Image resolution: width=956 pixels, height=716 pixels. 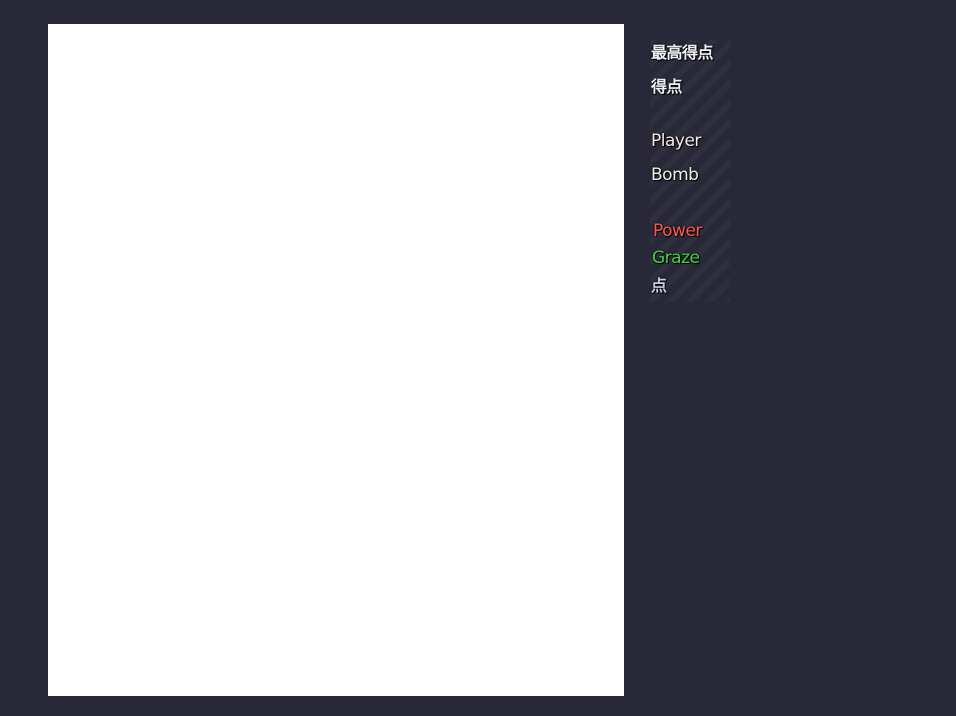 I want to click on power-label: Power, so click(x=677, y=231).